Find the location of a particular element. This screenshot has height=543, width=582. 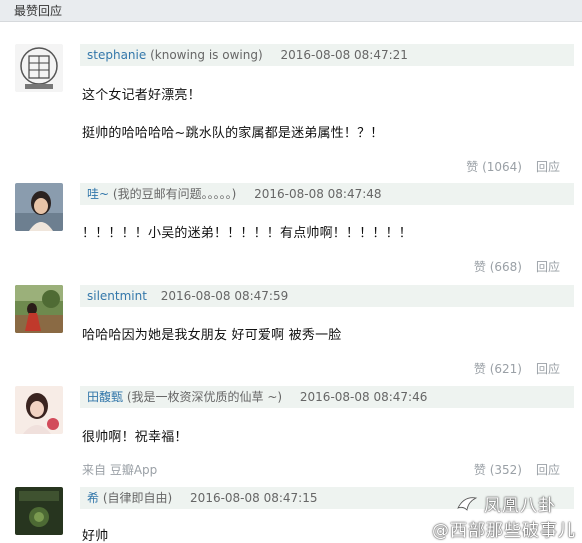

username: silentmint is located at coordinates (117, 296).